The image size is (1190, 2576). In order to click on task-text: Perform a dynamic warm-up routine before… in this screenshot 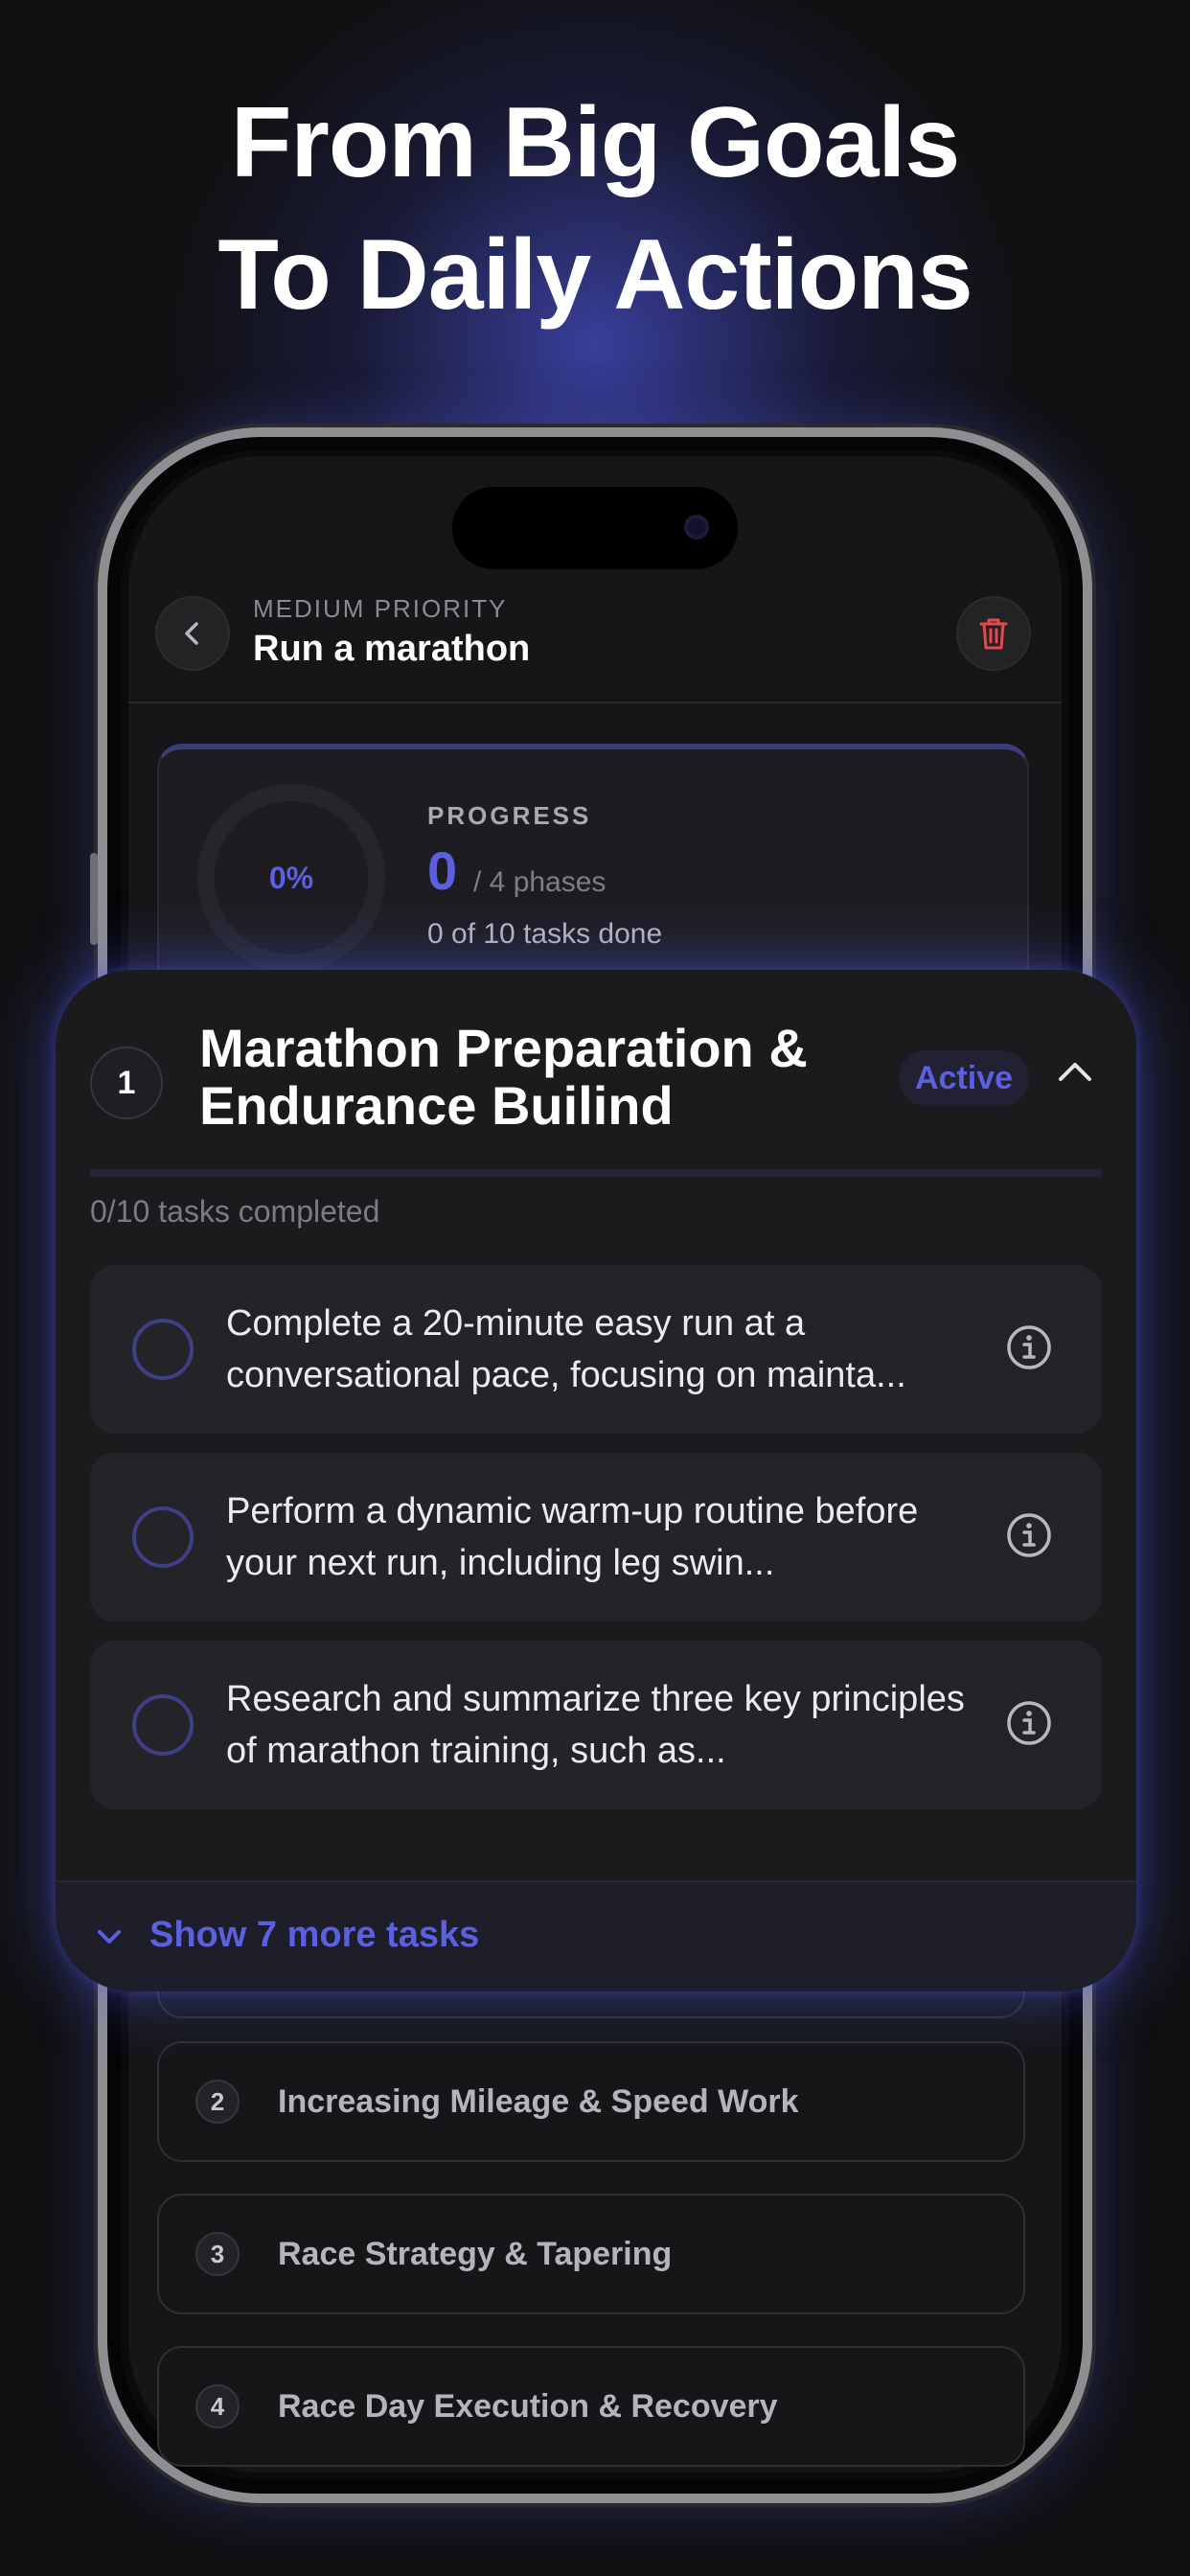, I will do `click(573, 1537)`.